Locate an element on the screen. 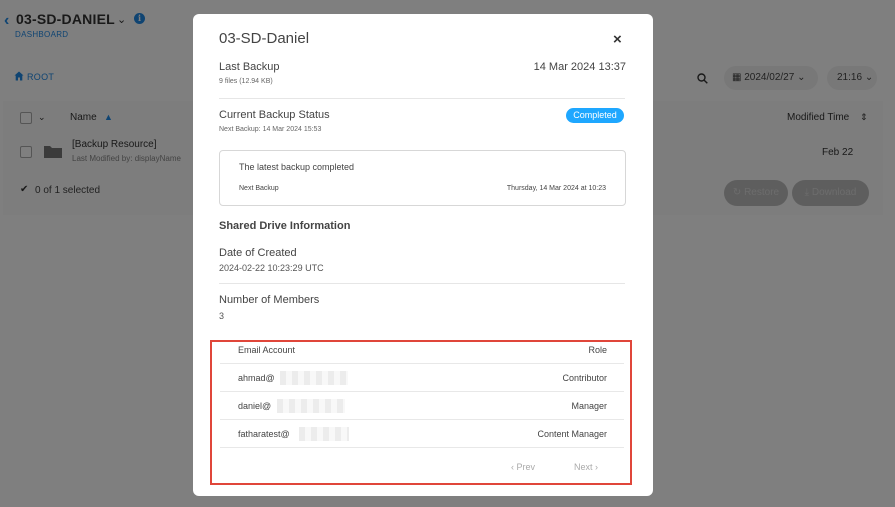 The width and height of the screenshot is (895, 507). next-label: Next is located at coordinates (583, 467).